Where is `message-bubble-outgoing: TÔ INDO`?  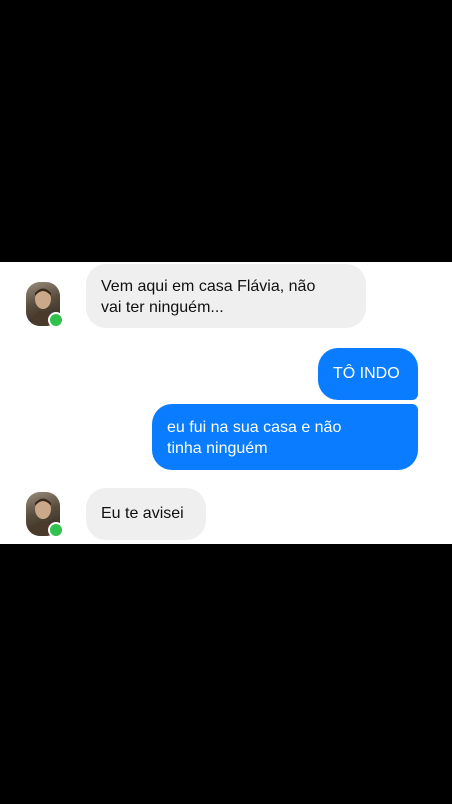
message-bubble-outgoing: TÔ INDO is located at coordinates (368, 374).